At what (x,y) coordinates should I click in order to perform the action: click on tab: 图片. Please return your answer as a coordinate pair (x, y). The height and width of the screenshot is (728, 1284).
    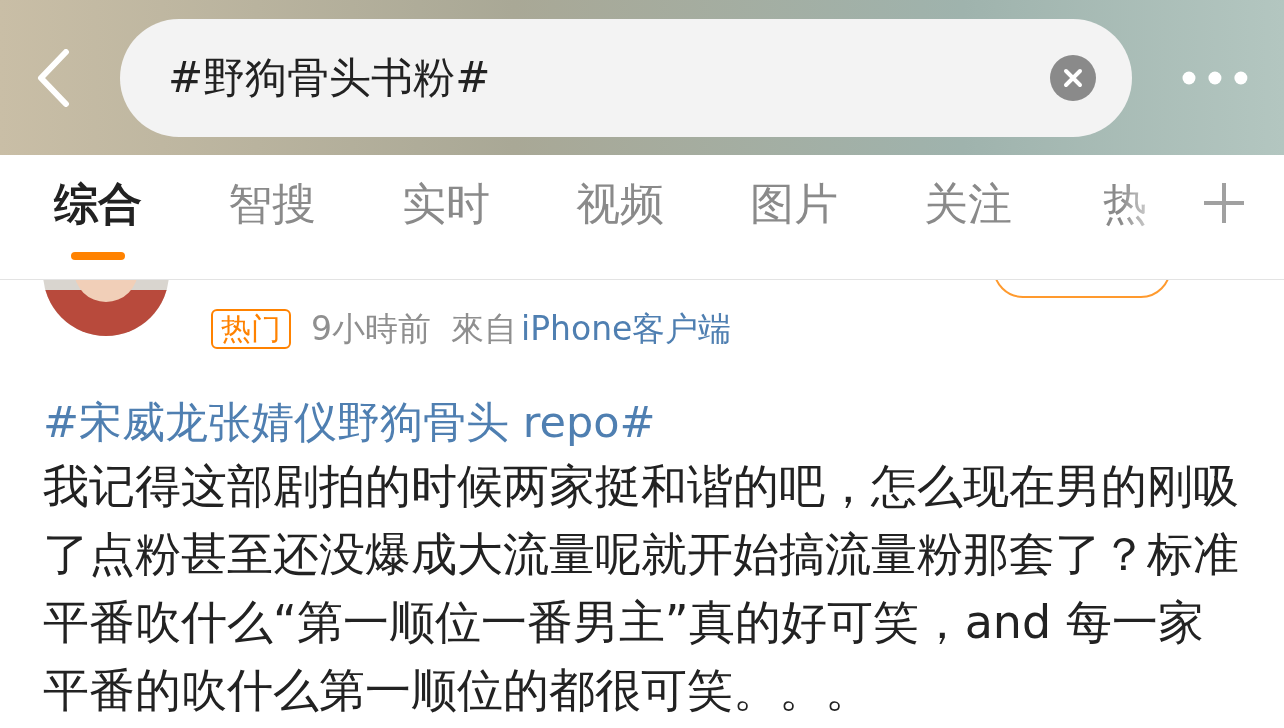
    Looking at the image, I should click on (794, 217).